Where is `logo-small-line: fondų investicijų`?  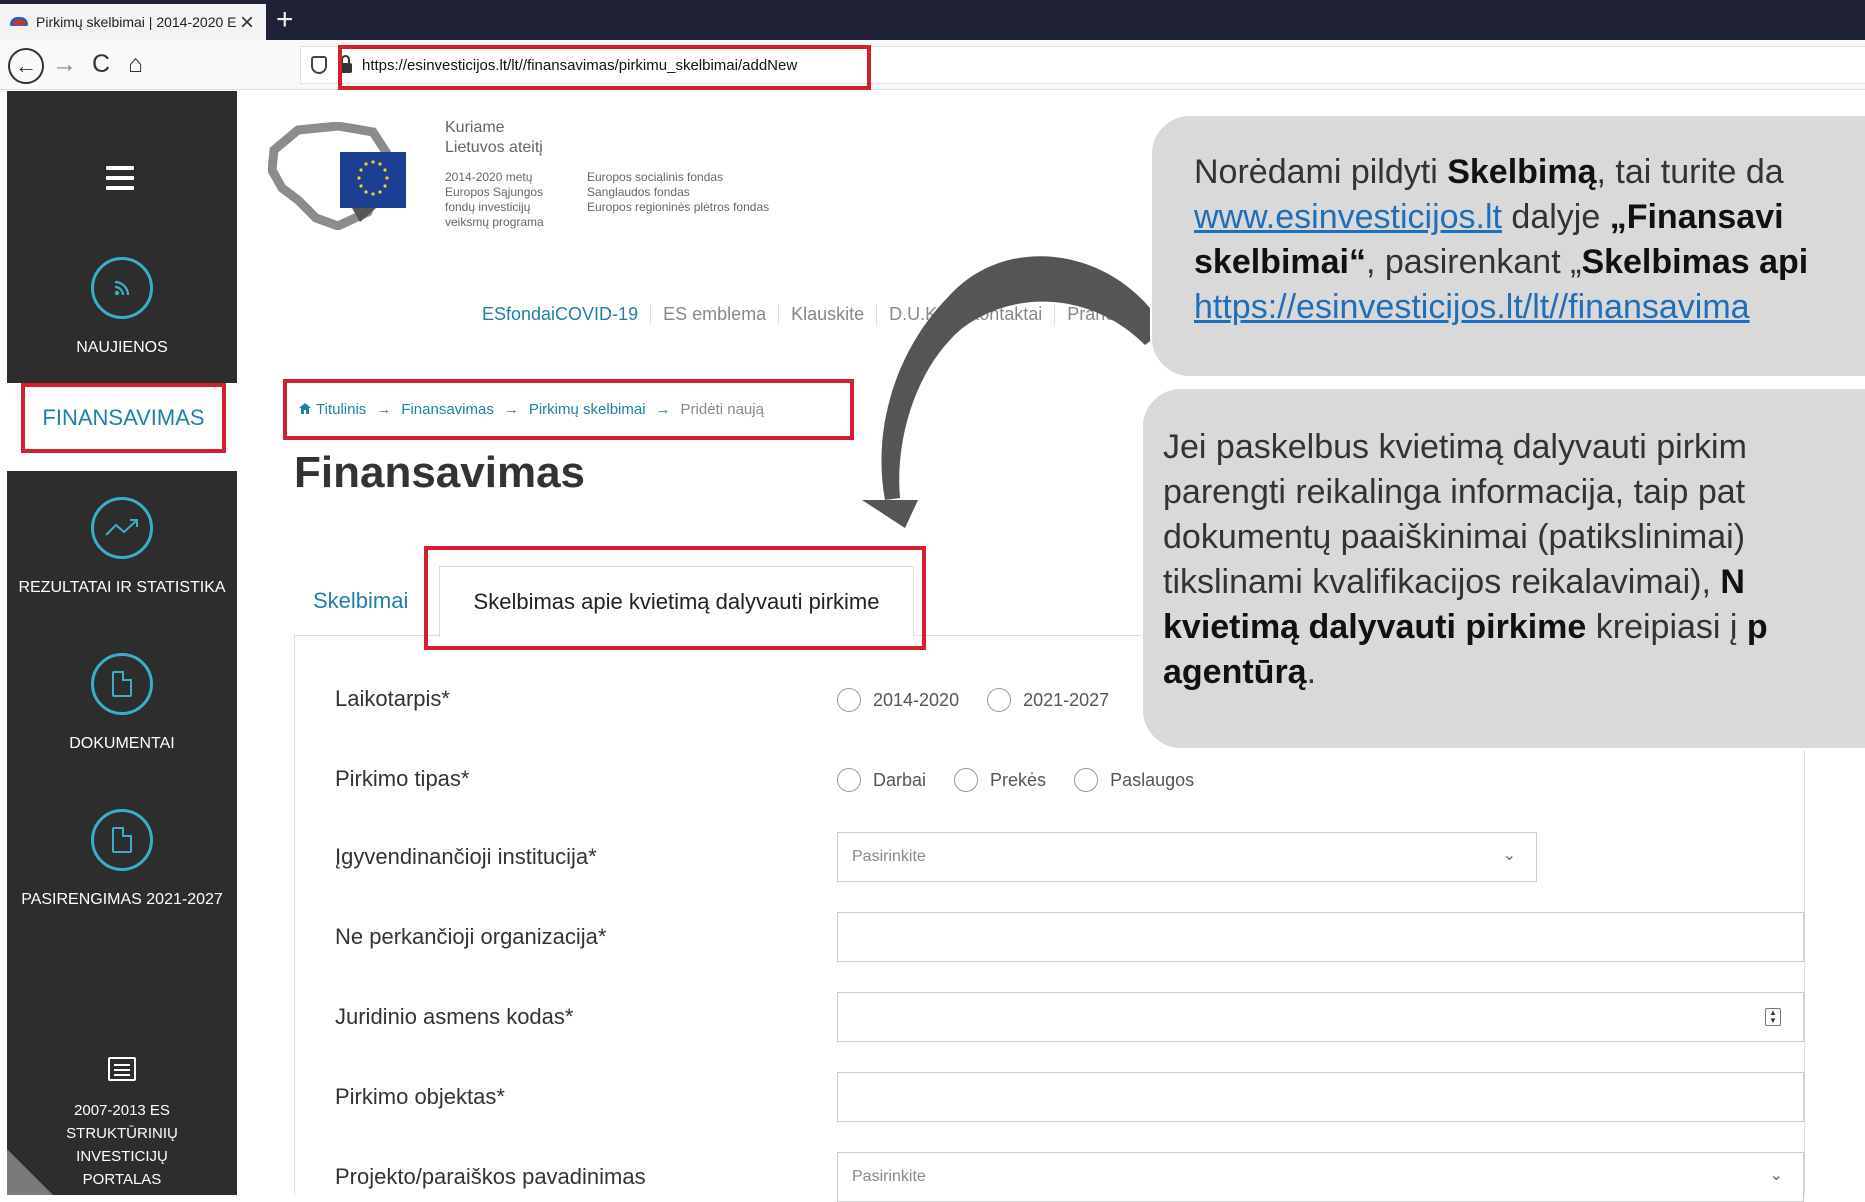 logo-small-line: fondų investicijų is located at coordinates (488, 207).